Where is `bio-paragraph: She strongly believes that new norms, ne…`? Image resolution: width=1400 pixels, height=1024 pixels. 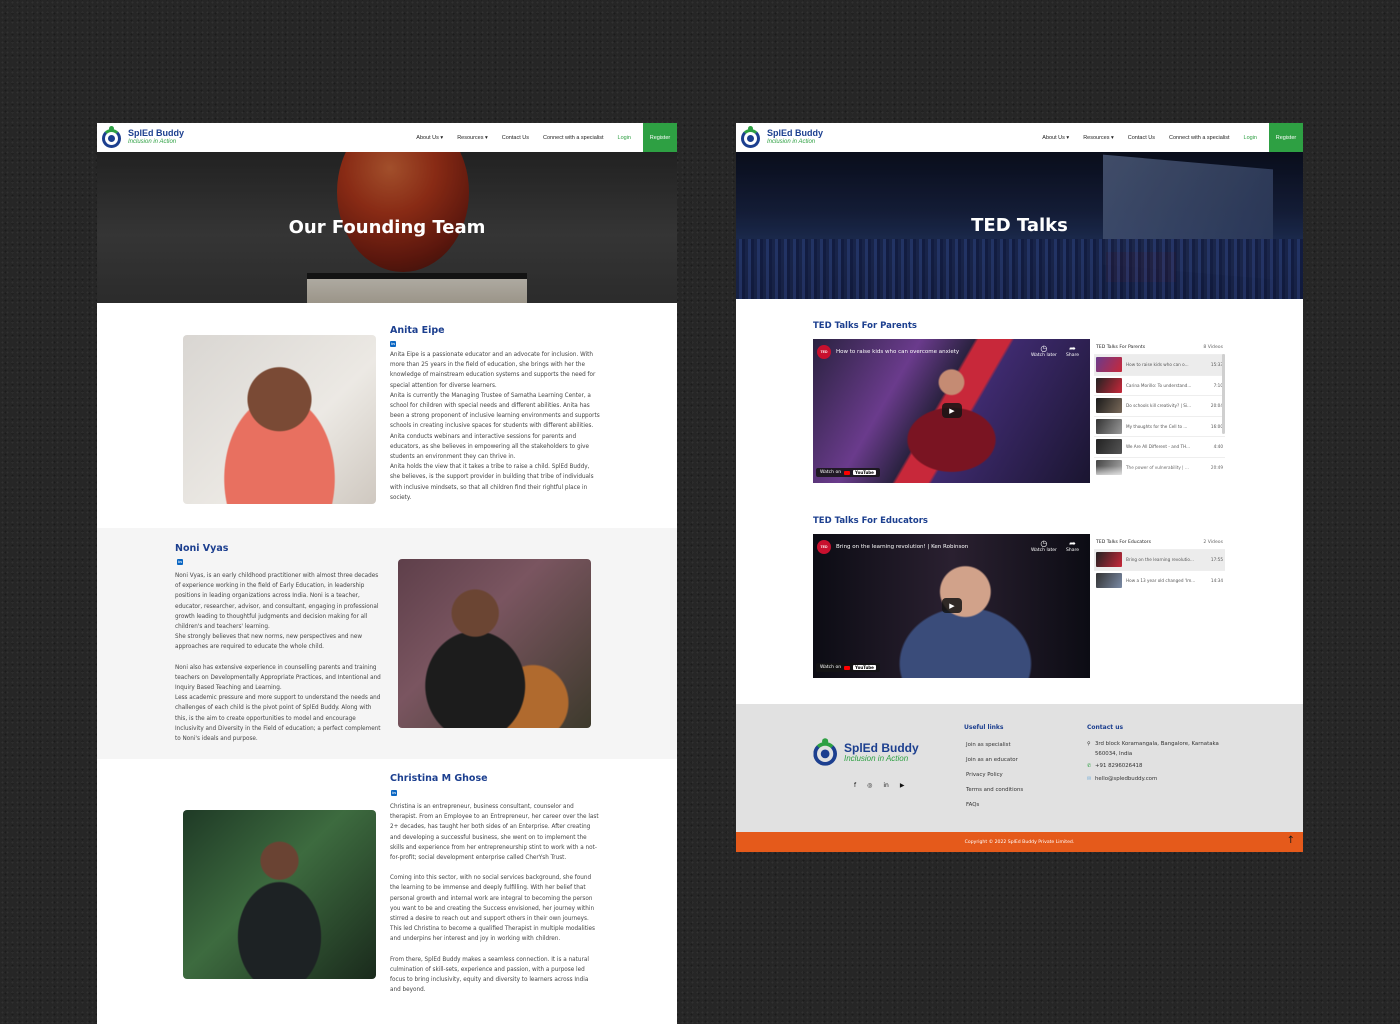
bio-paragraph: She strongly believes that new norms, ne… is located at coordinates (269, 642).